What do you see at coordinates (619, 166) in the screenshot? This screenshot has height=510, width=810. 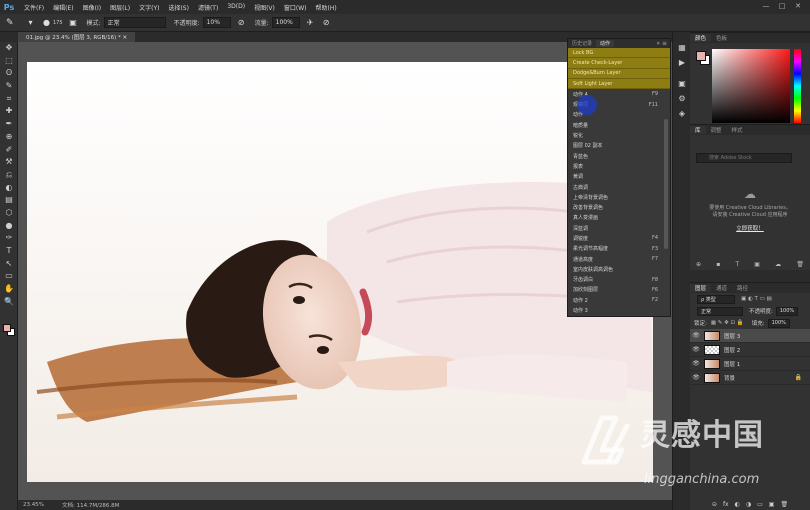 I see `action-item: 报表` at bounding box center [619, 166].